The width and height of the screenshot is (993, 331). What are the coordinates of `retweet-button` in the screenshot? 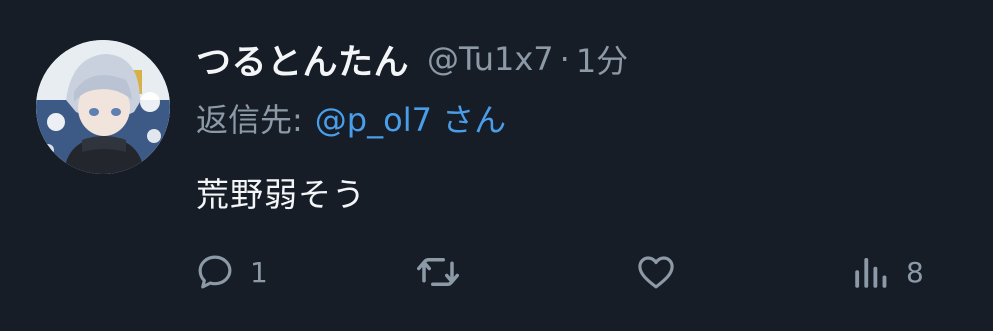 It's located at (438, 272).